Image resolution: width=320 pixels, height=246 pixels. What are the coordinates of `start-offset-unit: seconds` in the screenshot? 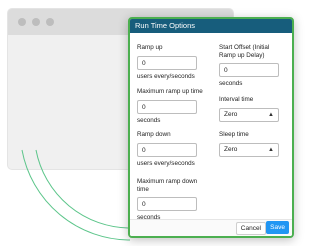 It's located at (231, 83).